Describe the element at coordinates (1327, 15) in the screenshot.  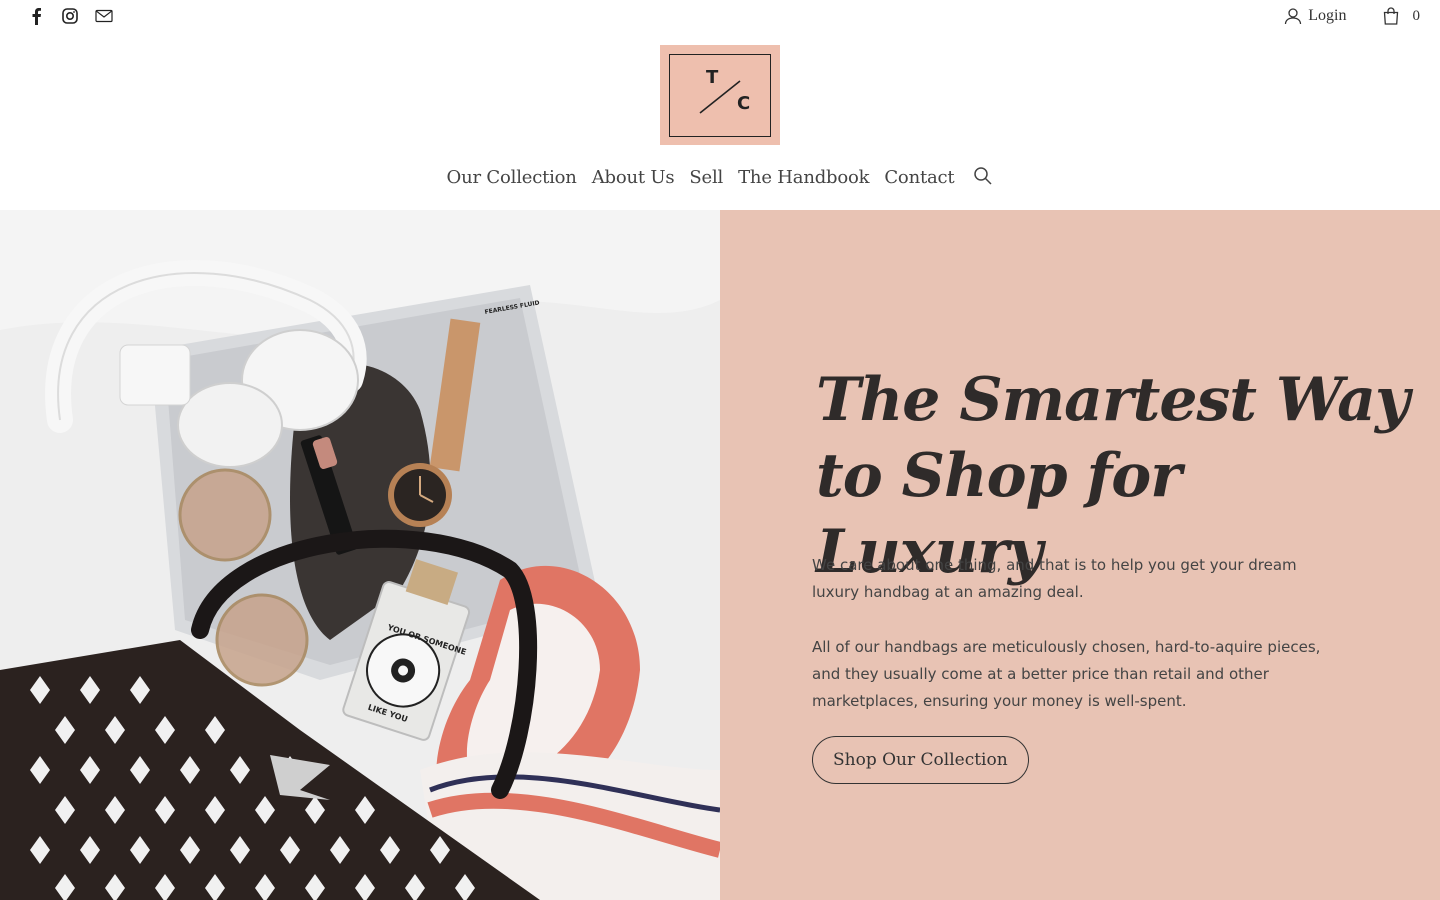
I see `login-label: Login` at that location.